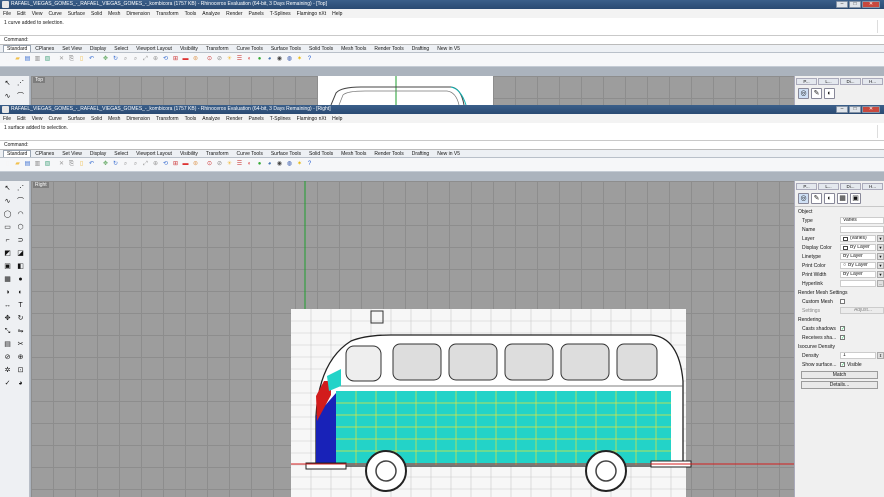 This screenshot has width=884, height=497. Describe the element at coordinates (234, 119) in the screenshot. I see `menu-render: Render` at that location.